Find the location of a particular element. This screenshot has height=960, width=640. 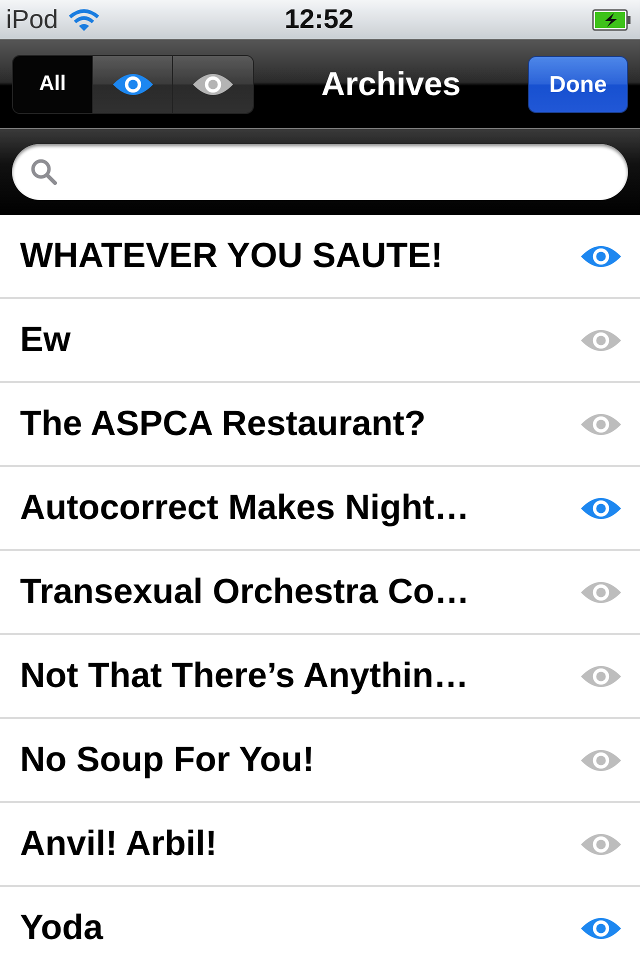

wifi-icon is located at coordinates (84, 20).